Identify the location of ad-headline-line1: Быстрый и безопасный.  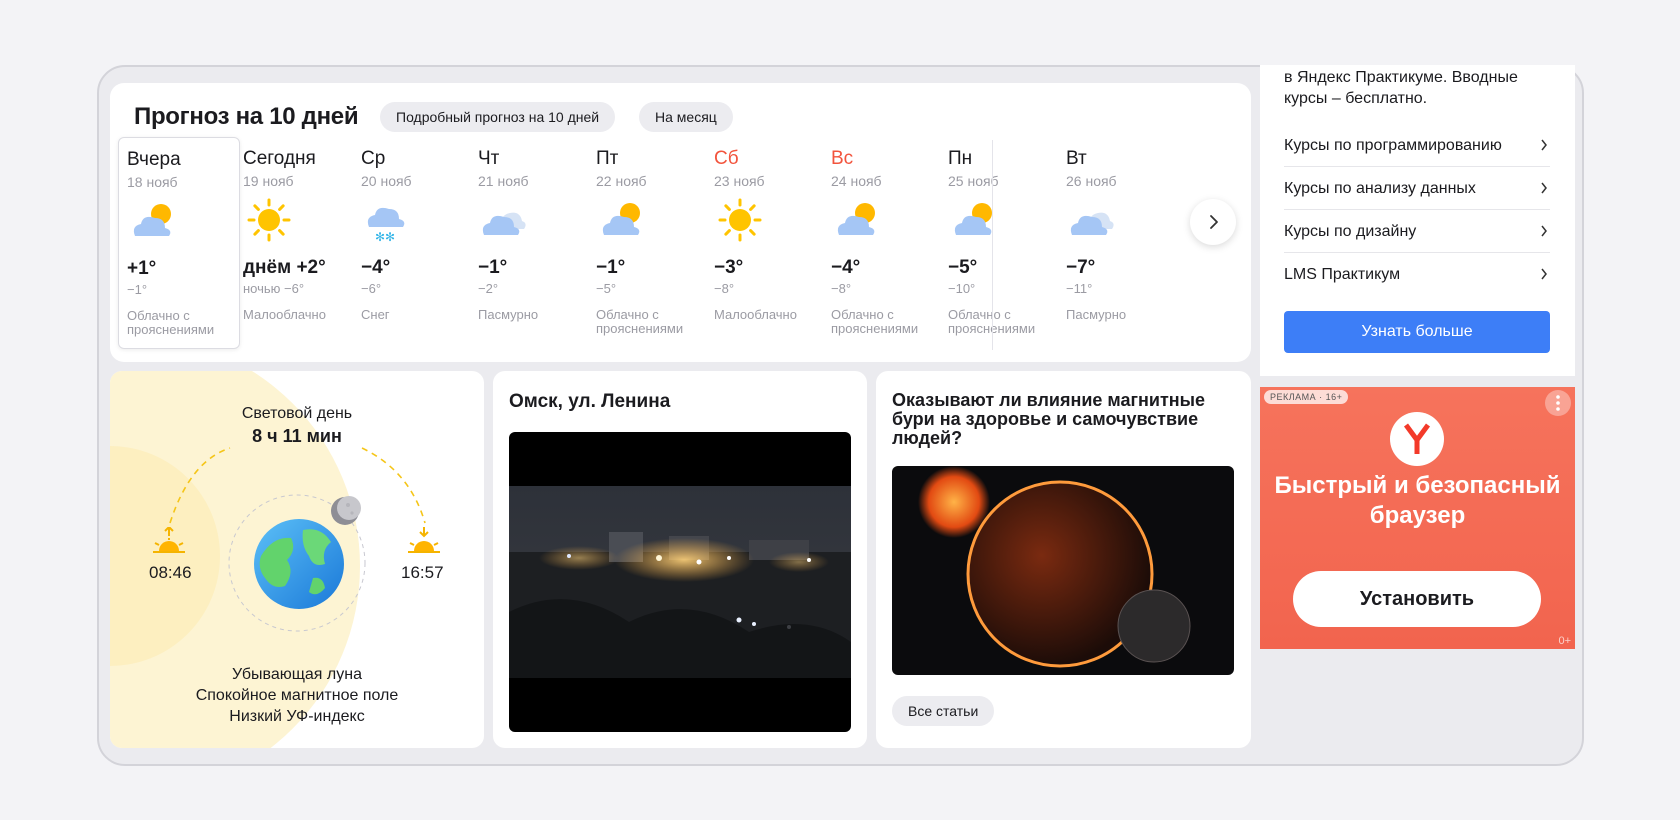
(1417, 485).